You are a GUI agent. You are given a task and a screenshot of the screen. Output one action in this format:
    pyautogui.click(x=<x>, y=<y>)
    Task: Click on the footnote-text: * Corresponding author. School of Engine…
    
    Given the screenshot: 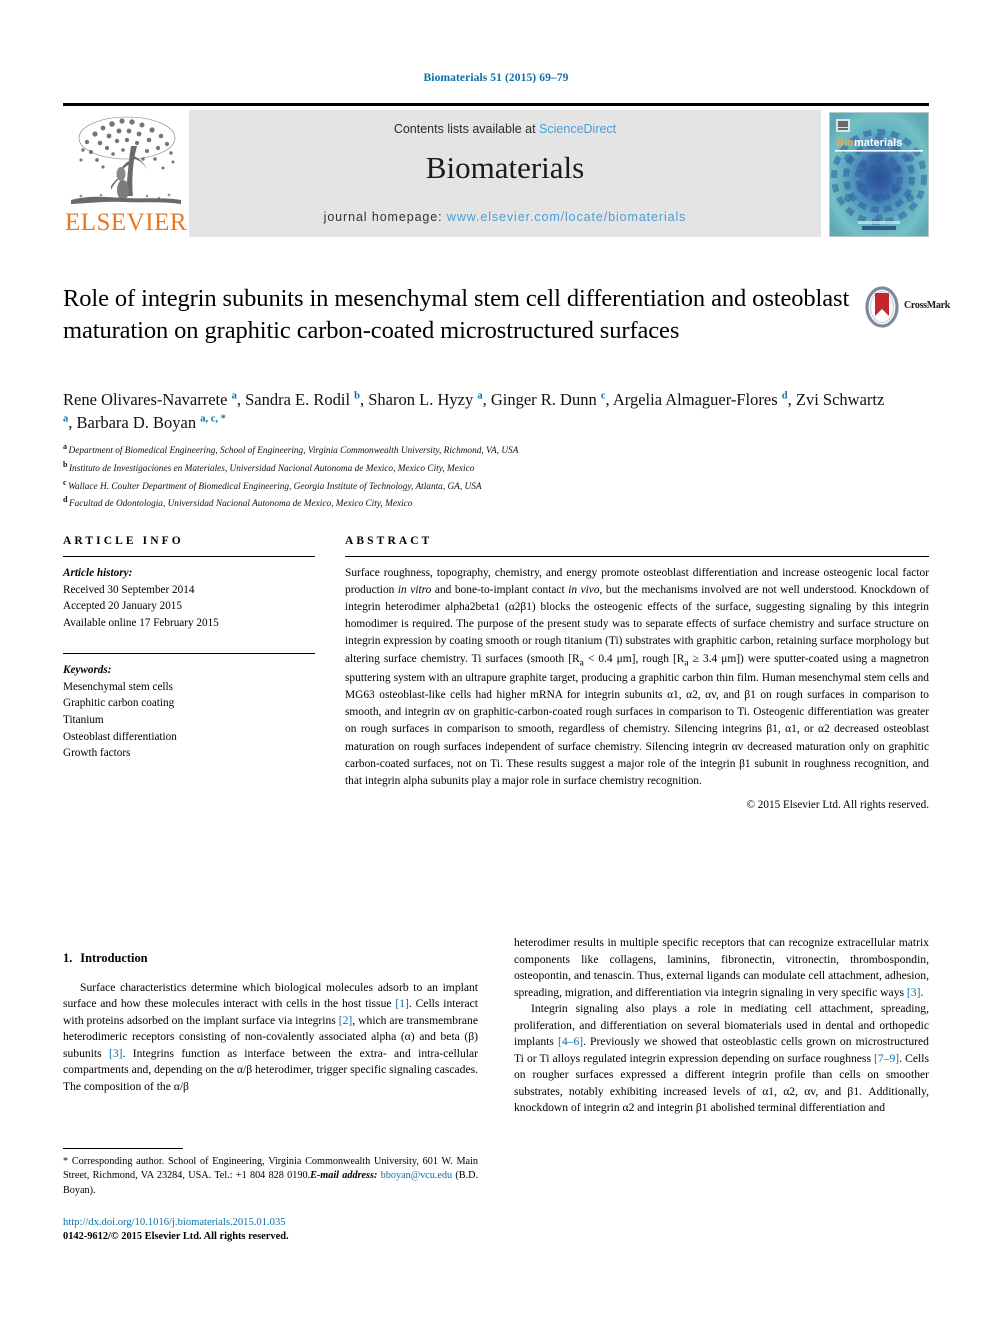 What is the action you would take?
    pyautogui.click(x=270, y=1176)
    